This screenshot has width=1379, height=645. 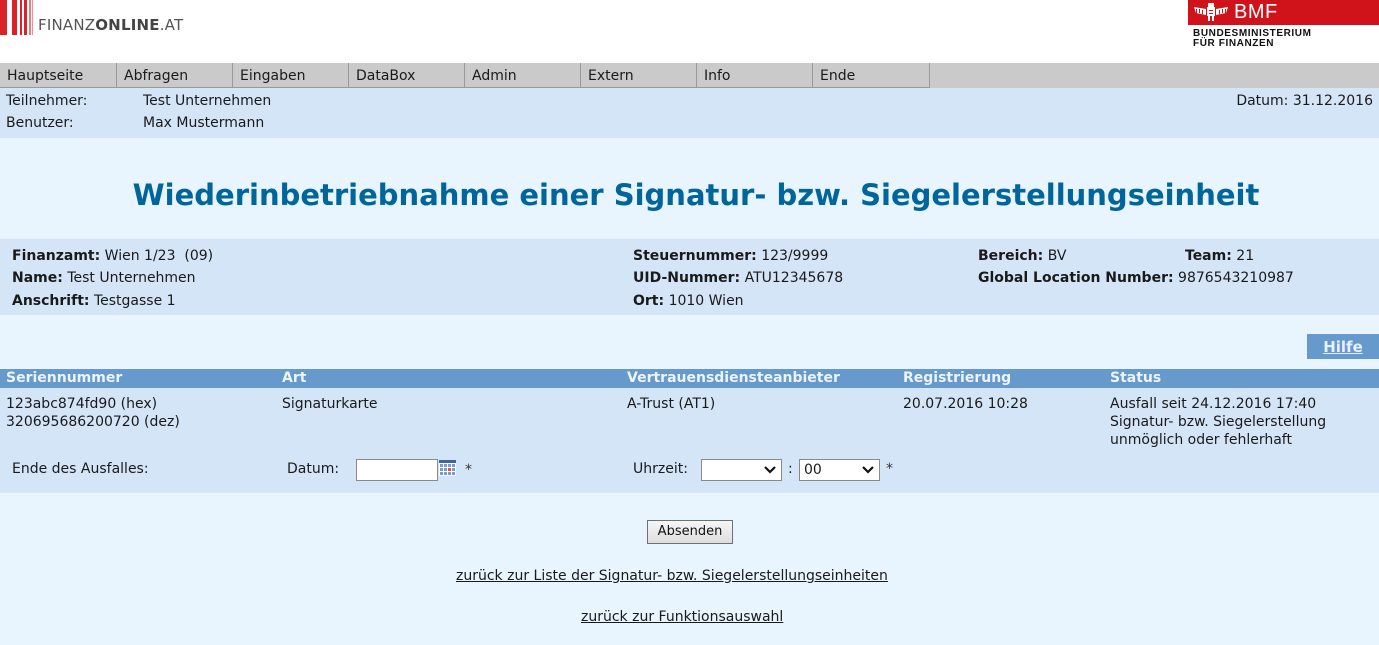 What do you see at coordinates (207, 101) in the screenshot?
I see `participant-value: Test Unternehmen` at bounding box center [207, 101].